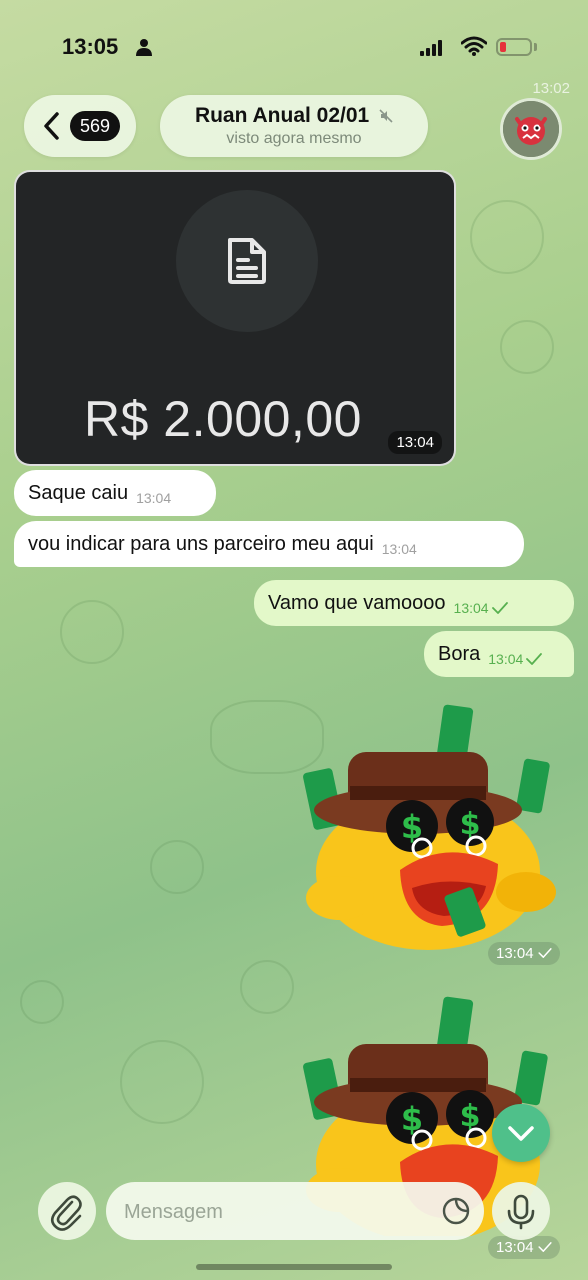 The width and height of the screenshot is (588, 1280). I want to click on sticker-time: 13:04, so click(524, 953).